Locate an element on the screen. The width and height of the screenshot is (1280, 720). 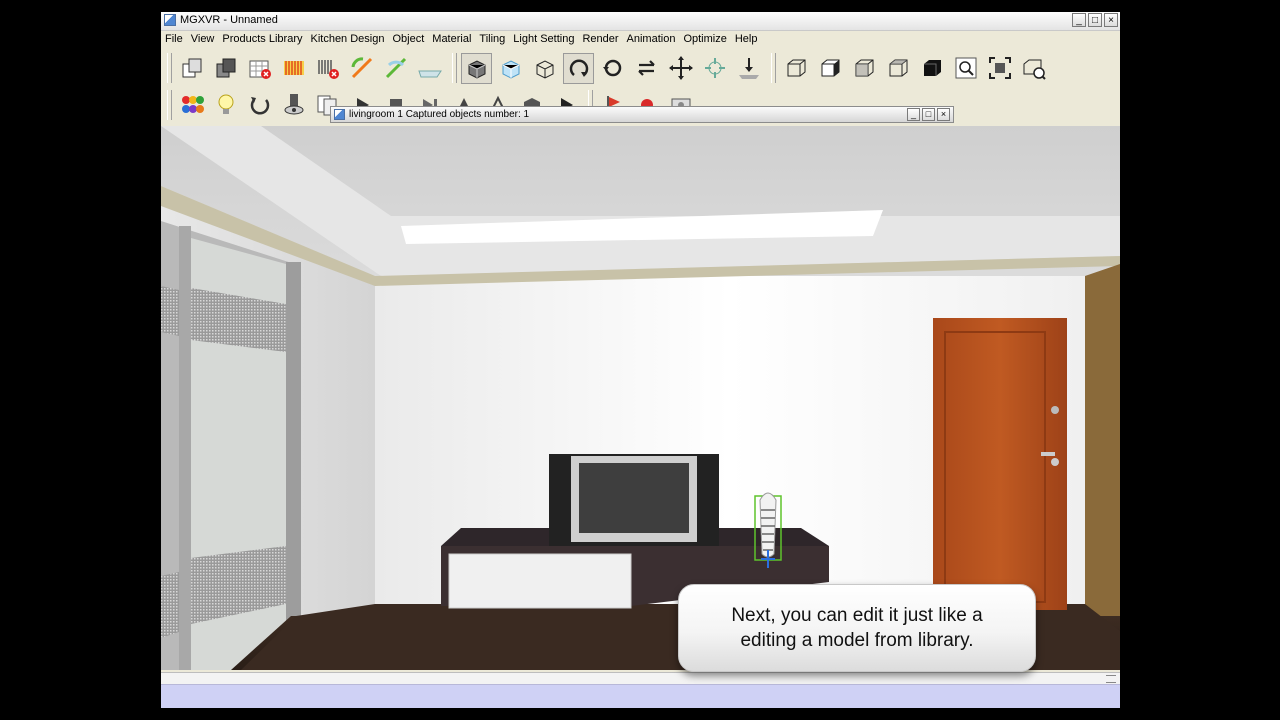
scroll-grip-icon is located at coordinates (1111, 679).